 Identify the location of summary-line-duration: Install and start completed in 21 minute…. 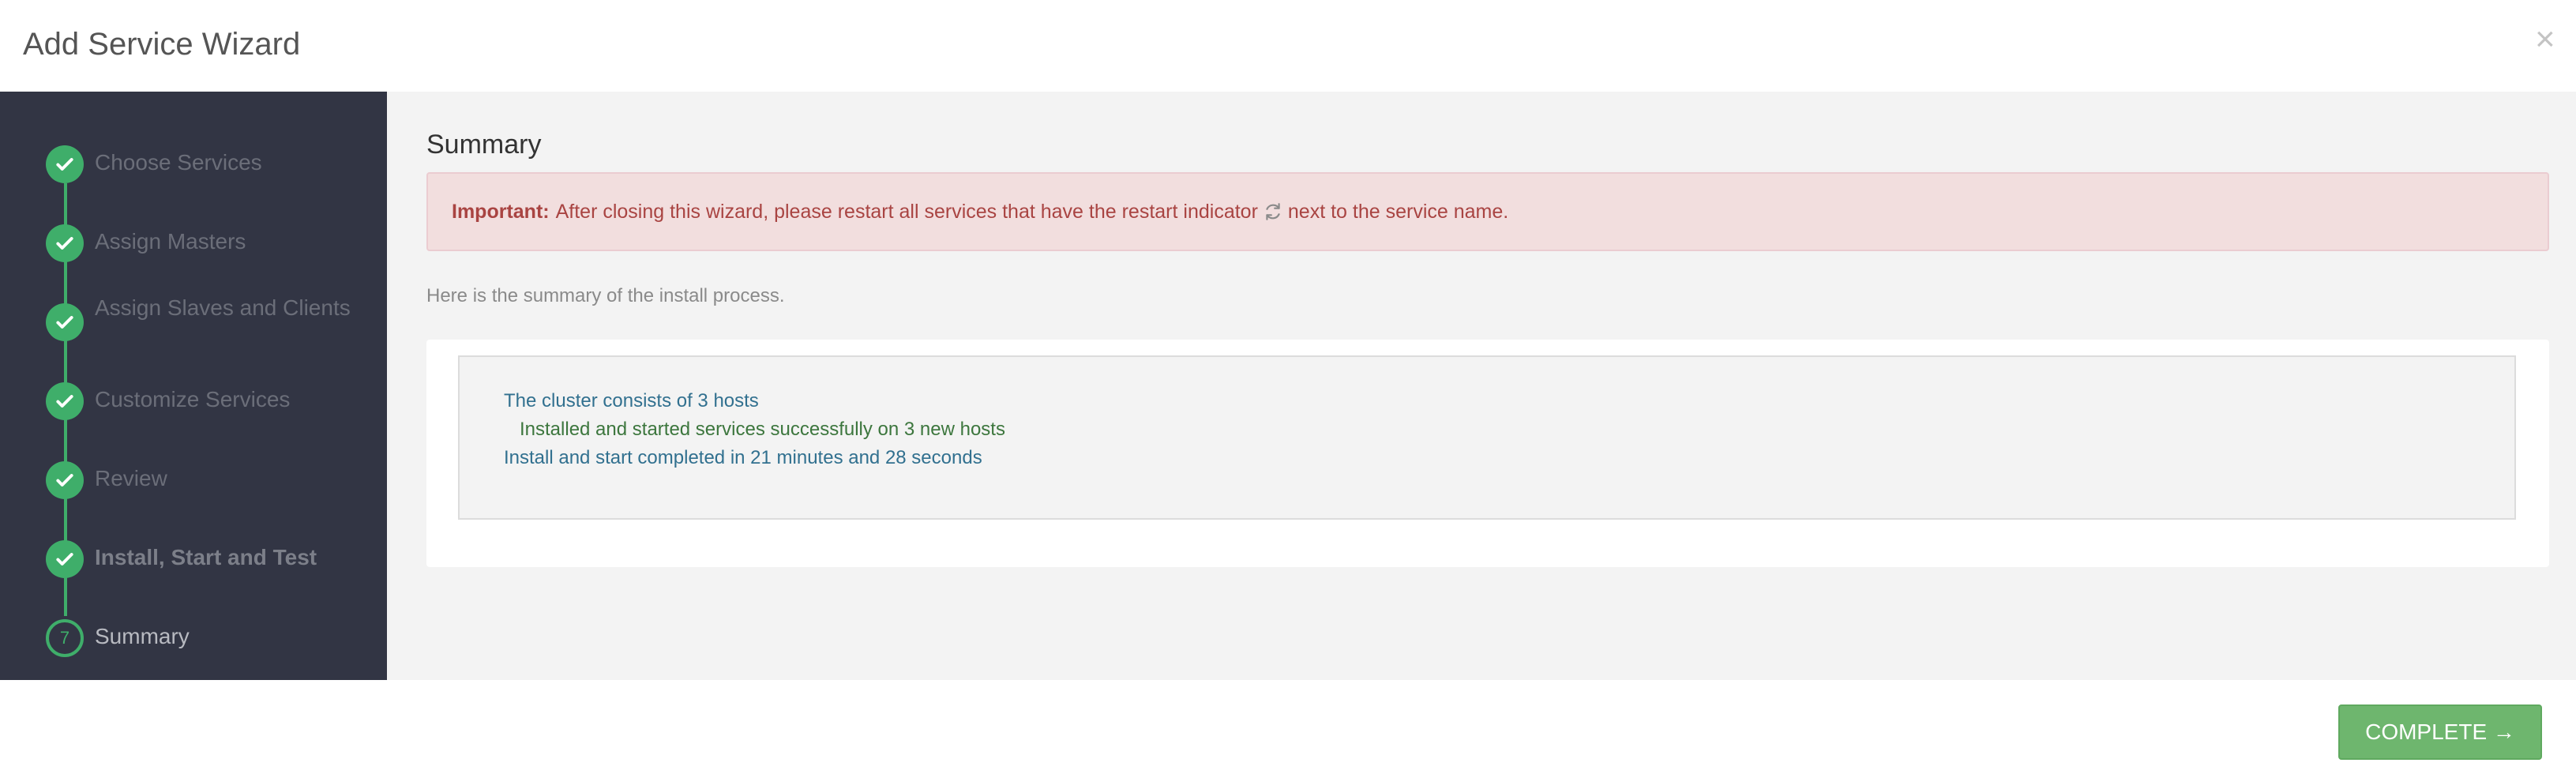
(743, 458).